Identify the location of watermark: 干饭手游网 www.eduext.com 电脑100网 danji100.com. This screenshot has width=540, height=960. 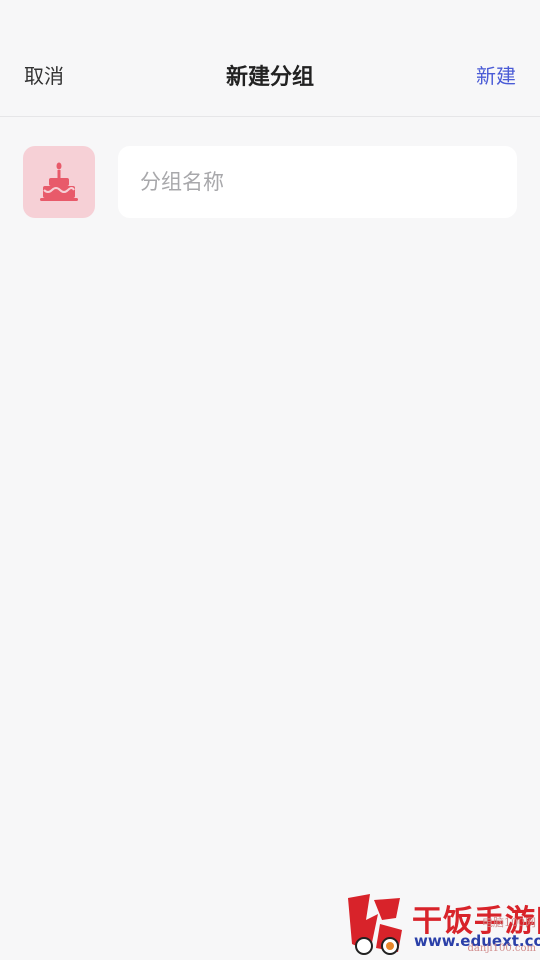
(415, 920).